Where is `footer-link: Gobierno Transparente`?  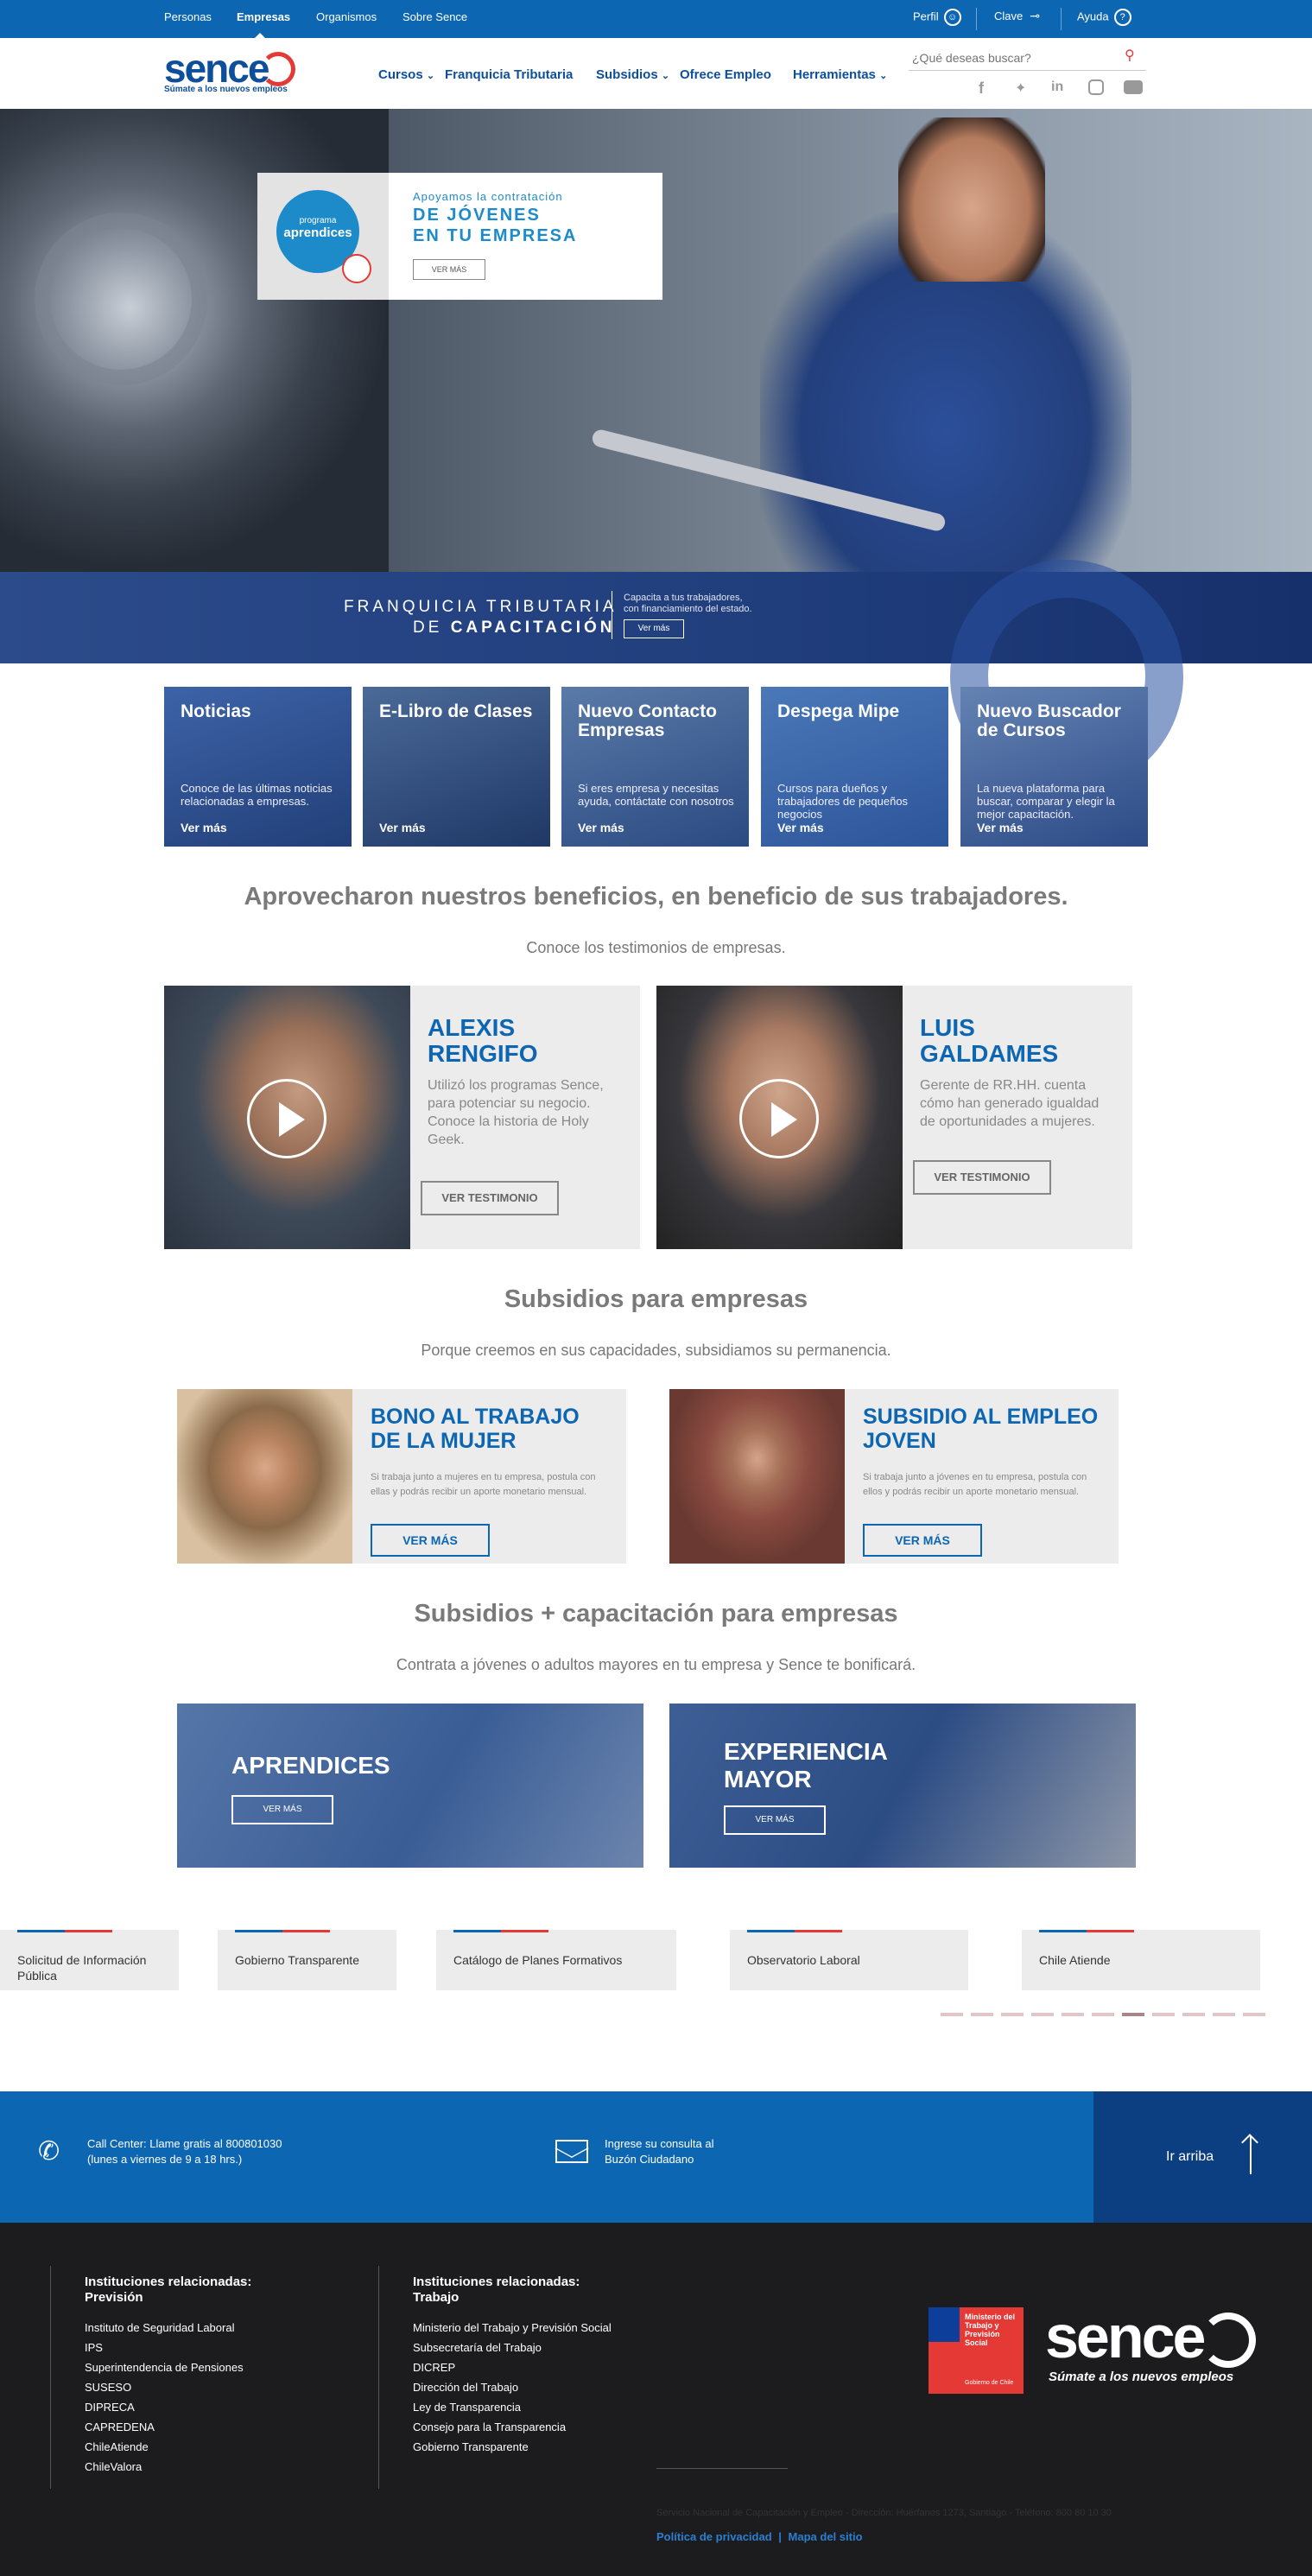 footer-link: Gobierno Transparente is located at coordinates (551, 2447).